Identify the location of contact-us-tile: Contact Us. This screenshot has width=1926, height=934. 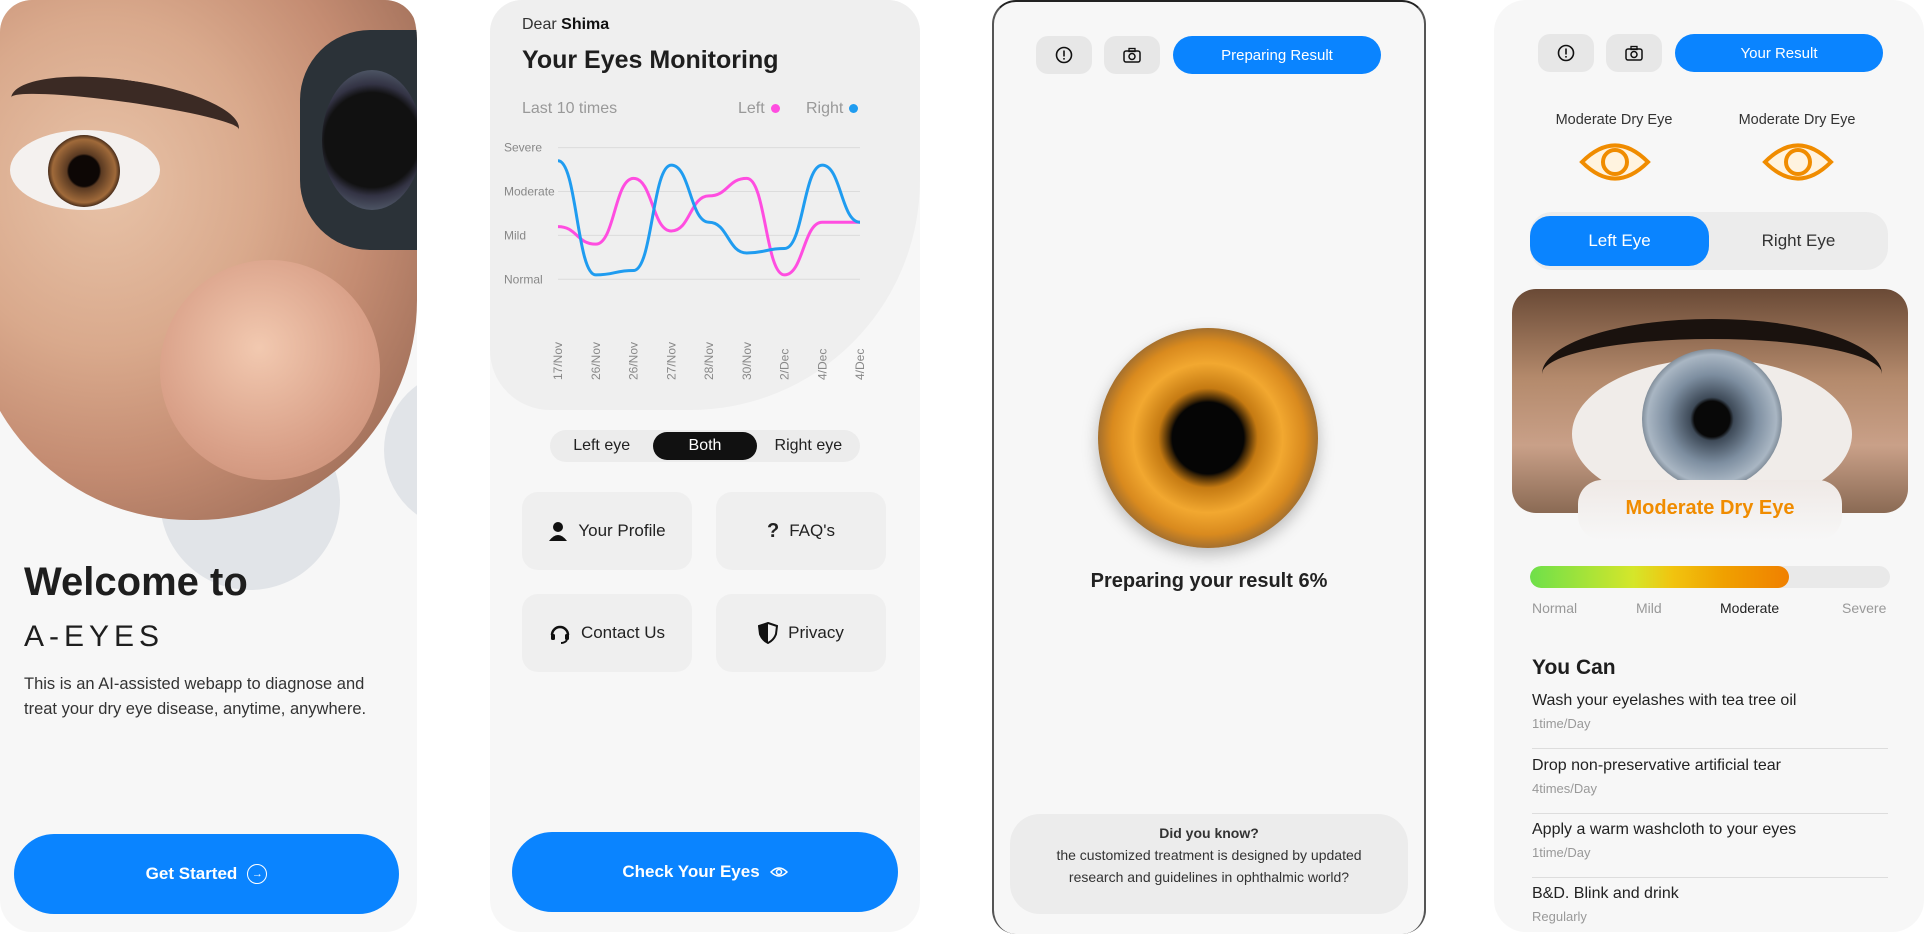
(607, 633).